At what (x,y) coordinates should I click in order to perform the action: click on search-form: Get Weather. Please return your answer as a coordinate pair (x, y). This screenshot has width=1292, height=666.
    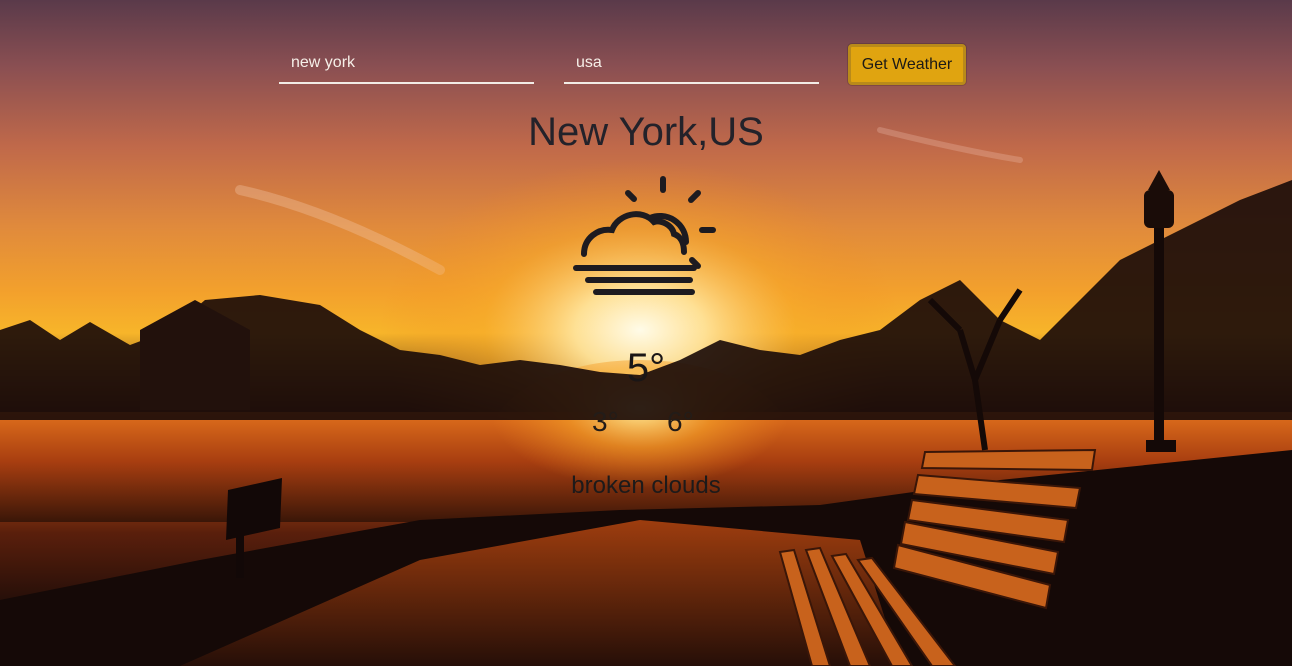
    Looking at the image, I should click on (624, 65).